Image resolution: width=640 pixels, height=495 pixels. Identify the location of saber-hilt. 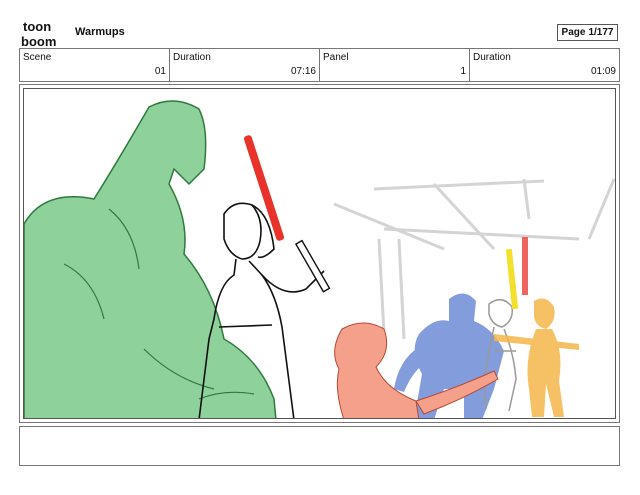
(312, 266).